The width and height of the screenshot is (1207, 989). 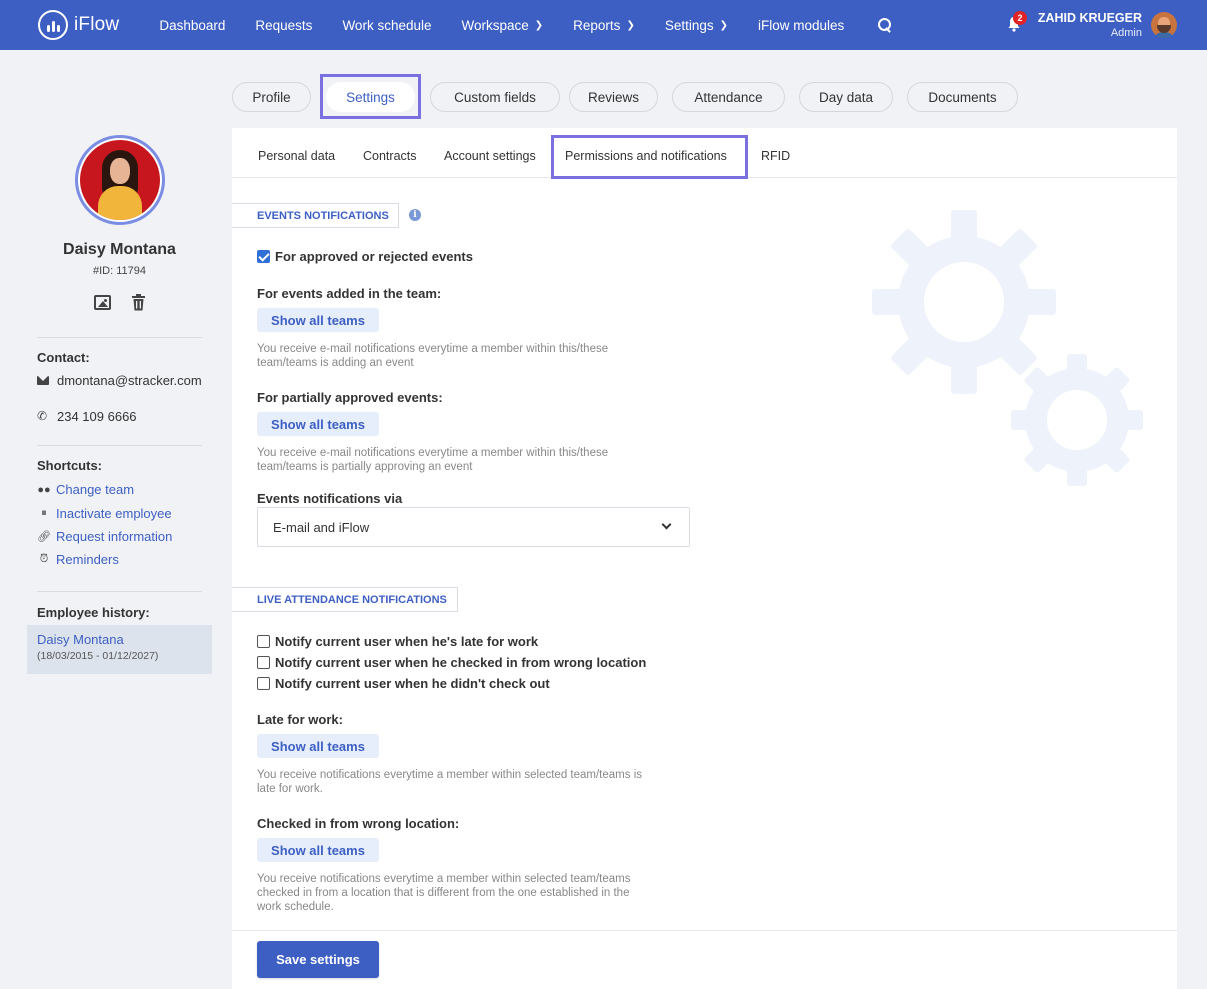 I want to click on tab-day-data: Day data, so click(x=846, y=97).